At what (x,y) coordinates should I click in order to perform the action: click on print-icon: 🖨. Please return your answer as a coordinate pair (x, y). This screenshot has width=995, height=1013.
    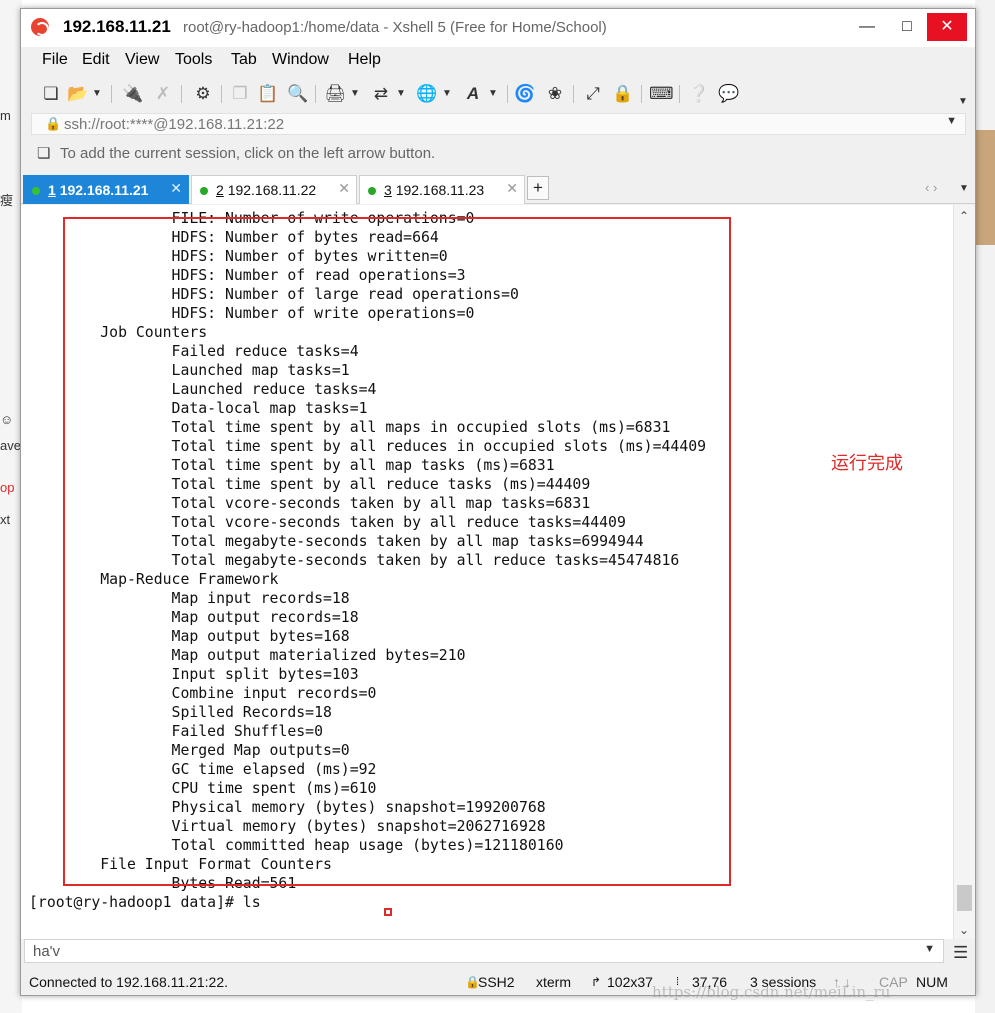
    Looking at the image, I should click on (335, 94).